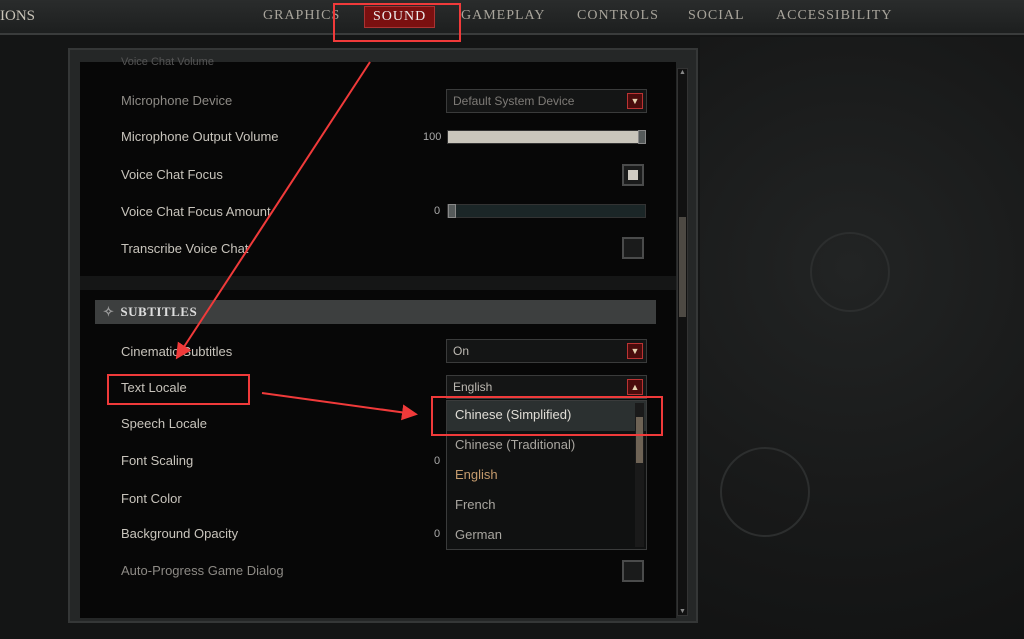  I want to click on voice-chat-focus-checkbox, so click(633, 175).